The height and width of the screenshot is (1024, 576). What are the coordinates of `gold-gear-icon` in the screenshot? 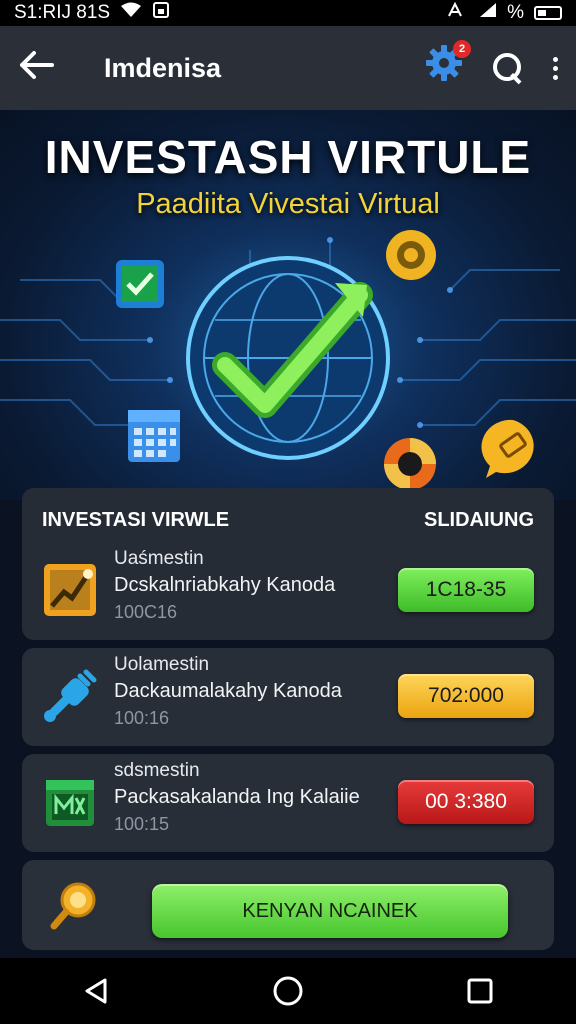 It's located at (411, 255).